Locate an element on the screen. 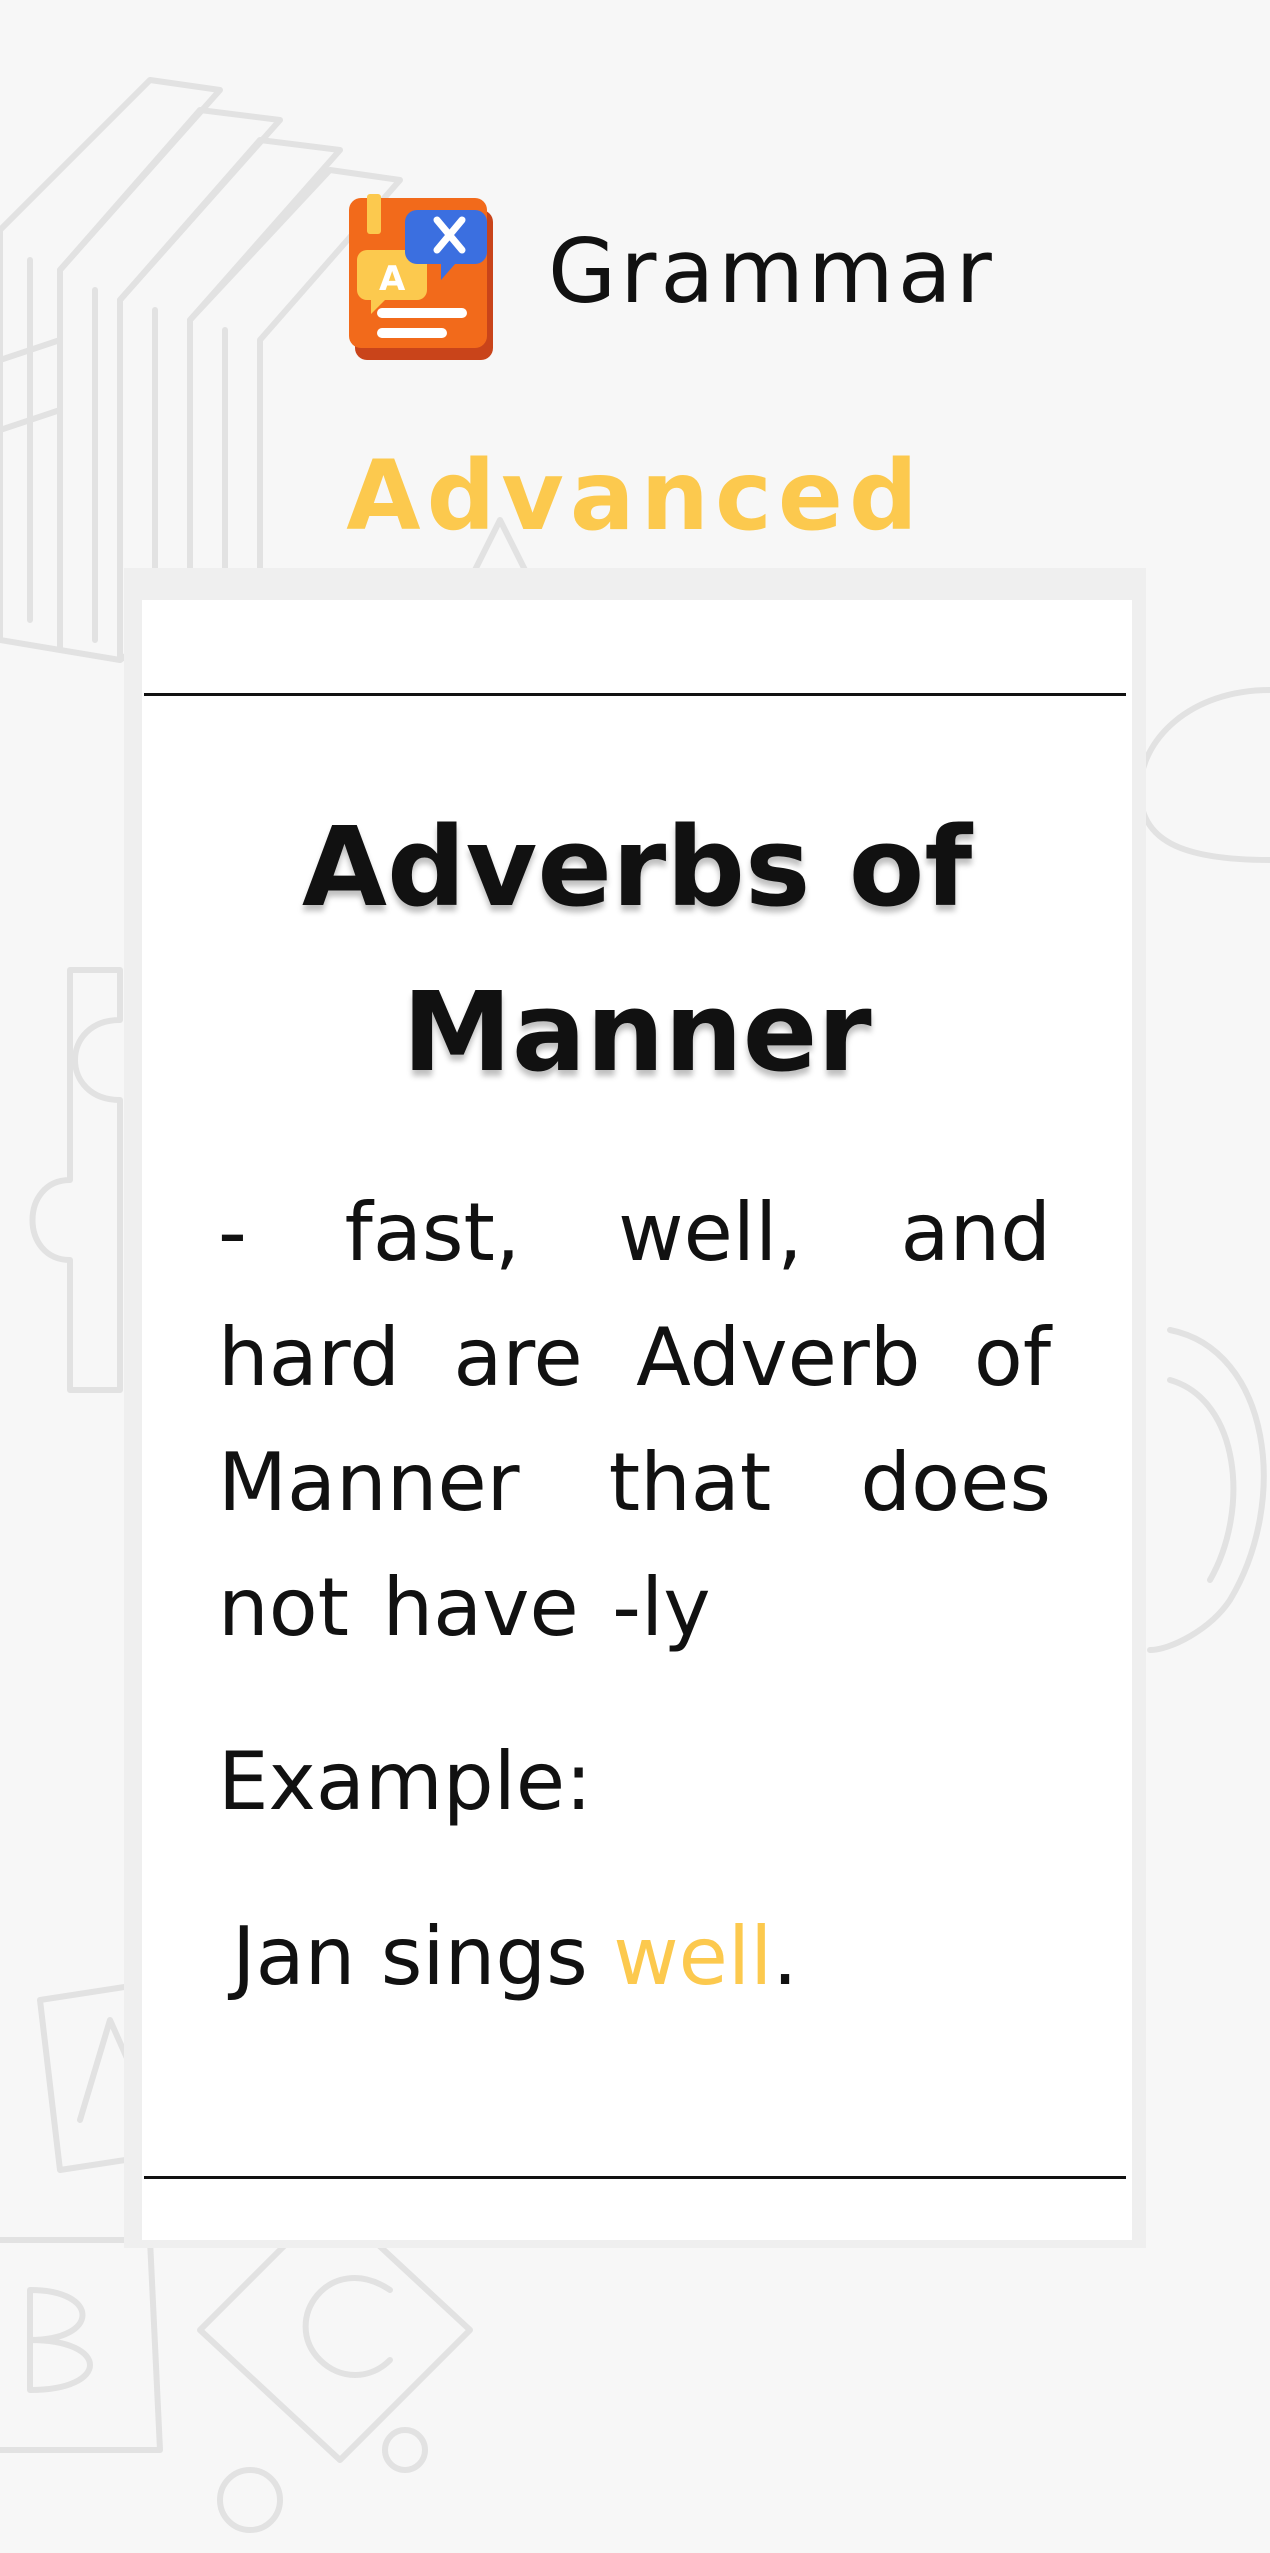 The width and height of the screenshot is (1270, 2553). lesson-title-line-2: Manner is located at coordinates (637, 1032).